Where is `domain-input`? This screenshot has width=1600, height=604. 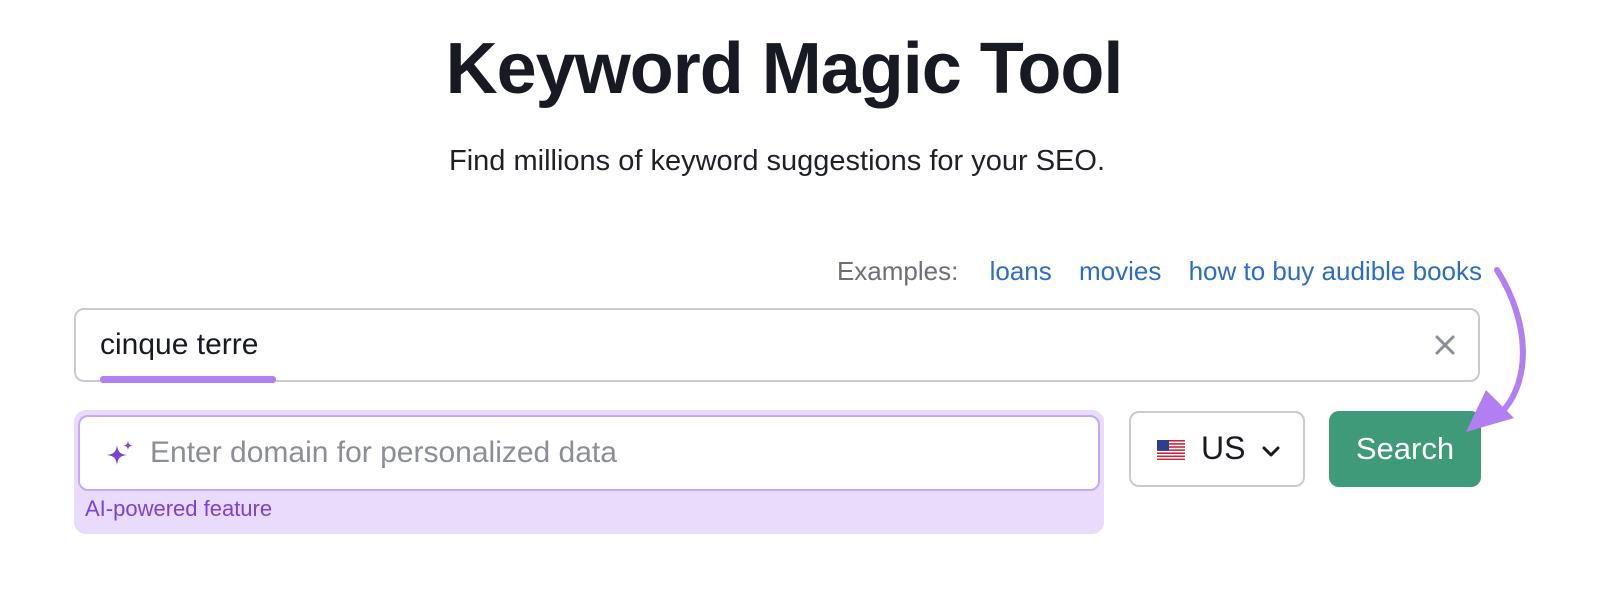 domain-input is located at coordinates (610, 453).